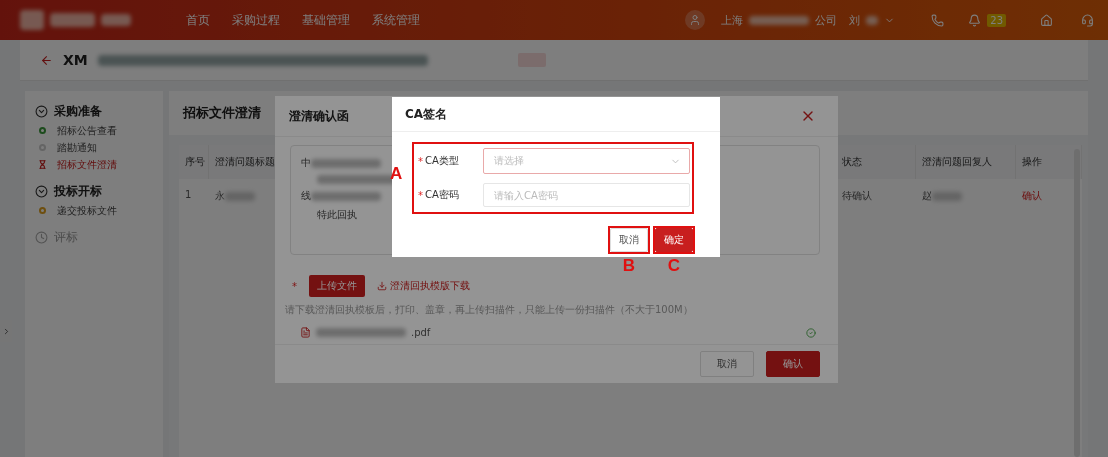 The image size is (1108, 457). Describe the element at coordinates (46, 60) in the screenshot. I see `back-icon` at that location.